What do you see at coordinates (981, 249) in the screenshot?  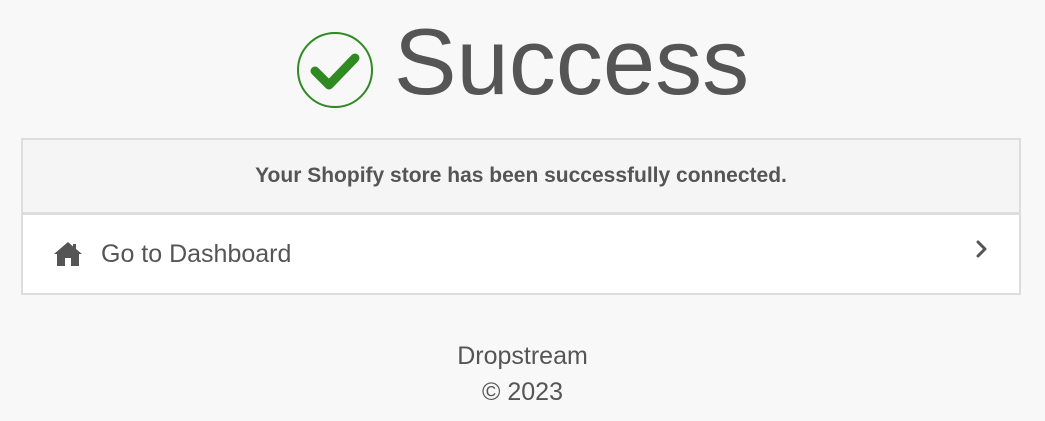 I see `chevron-right-icon` at bounding box center [981, 249].